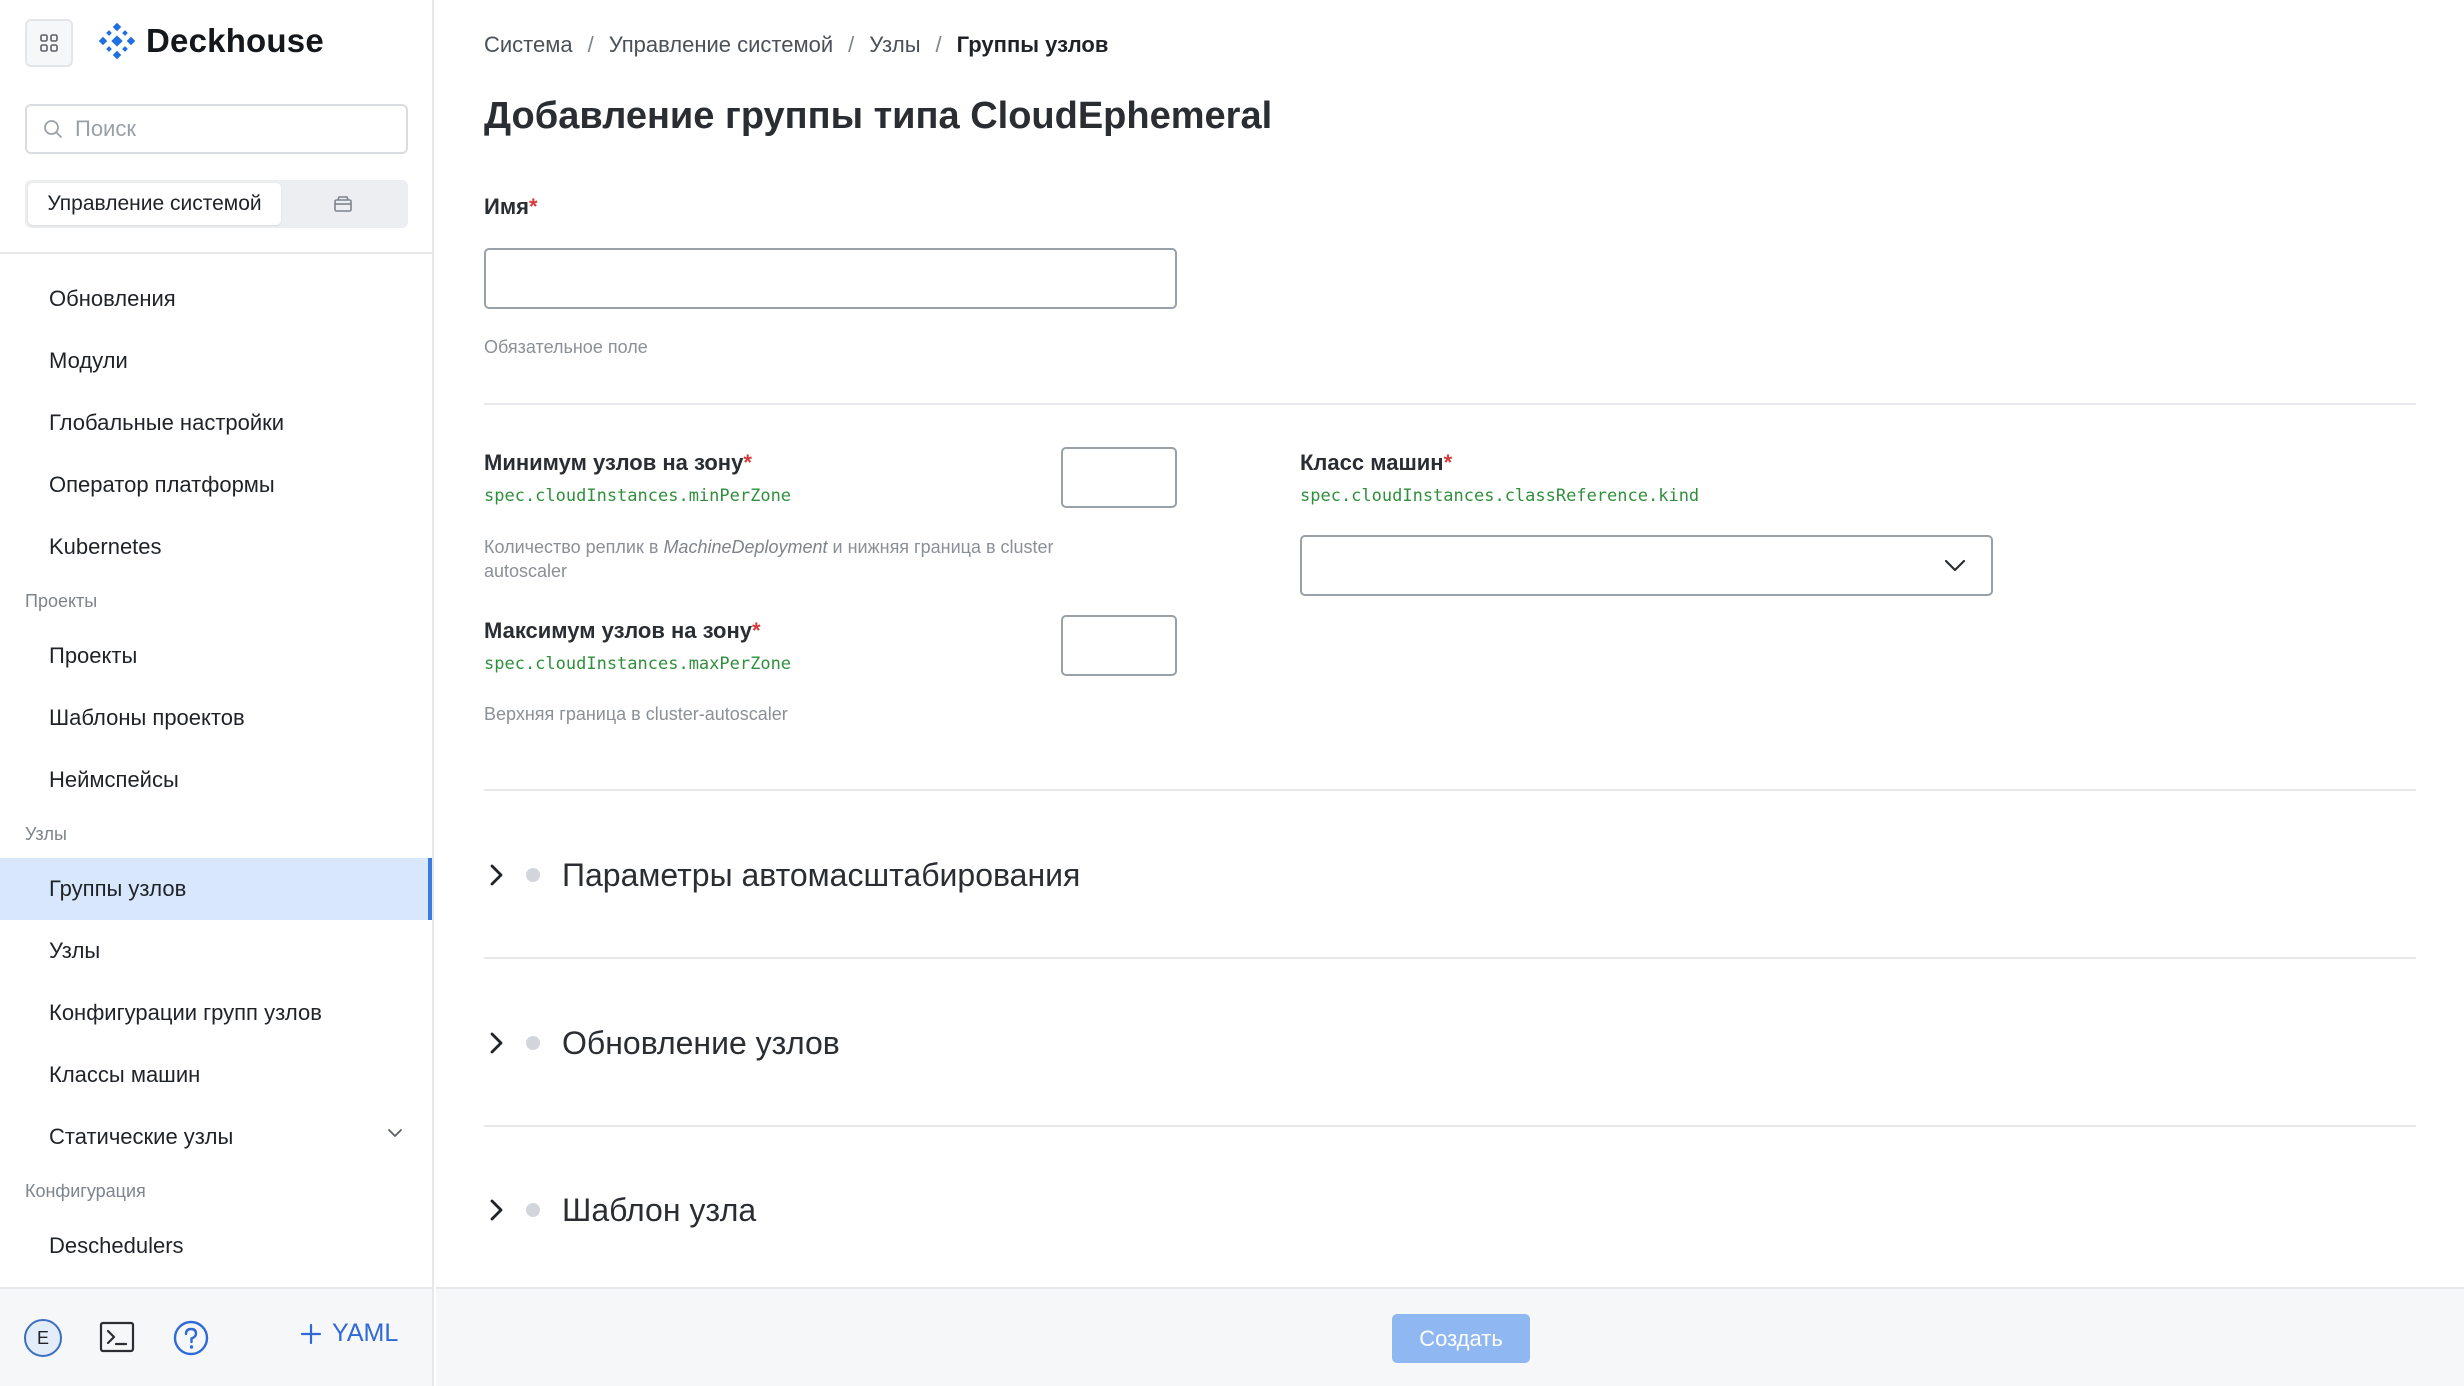  Describe the element at coordinates (506, 206) in the screenshot. I see `name-label-text: Имя` at that location.